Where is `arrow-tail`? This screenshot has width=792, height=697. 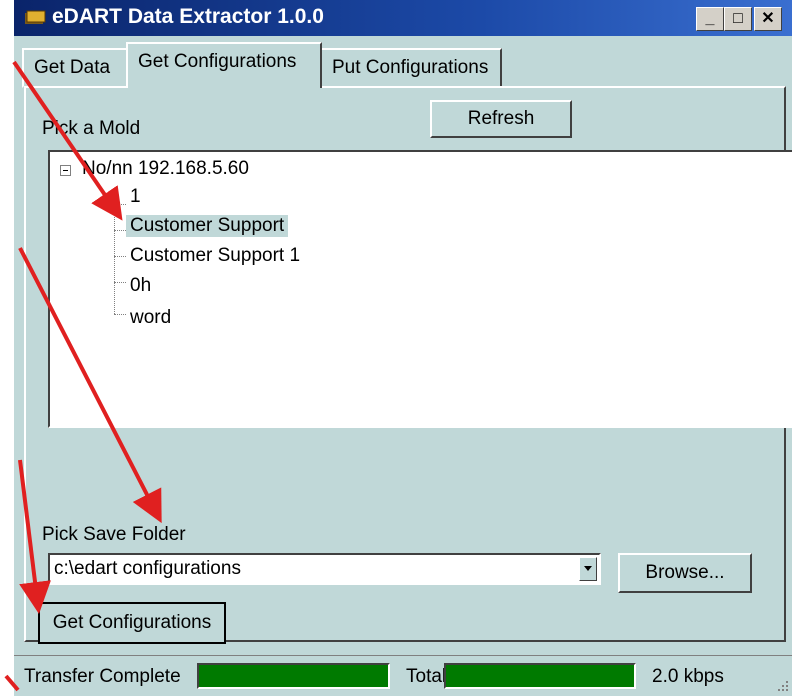
arrow-tail is located at coordinates (12, 683).